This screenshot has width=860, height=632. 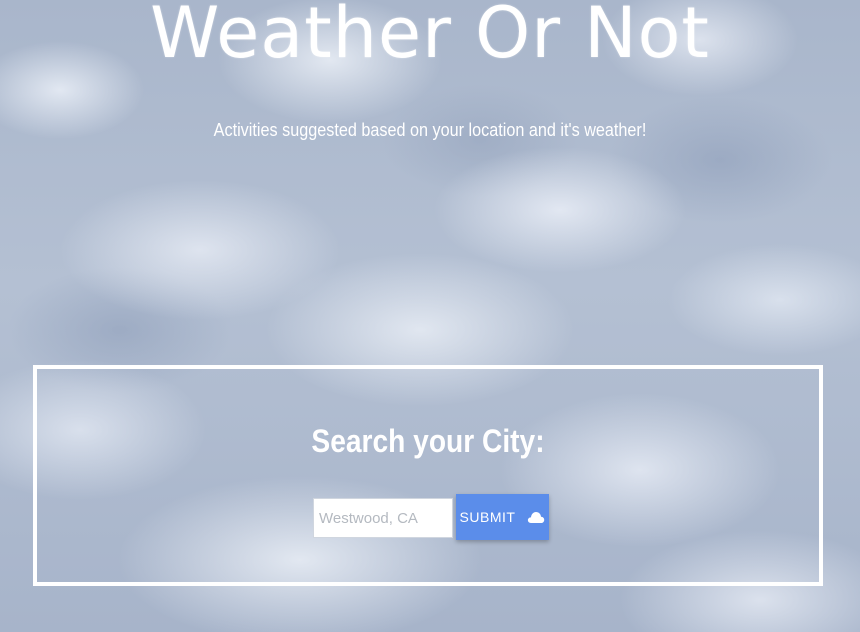 I want to click on submit-button: SUBMIT, so click(x=502, y=517).